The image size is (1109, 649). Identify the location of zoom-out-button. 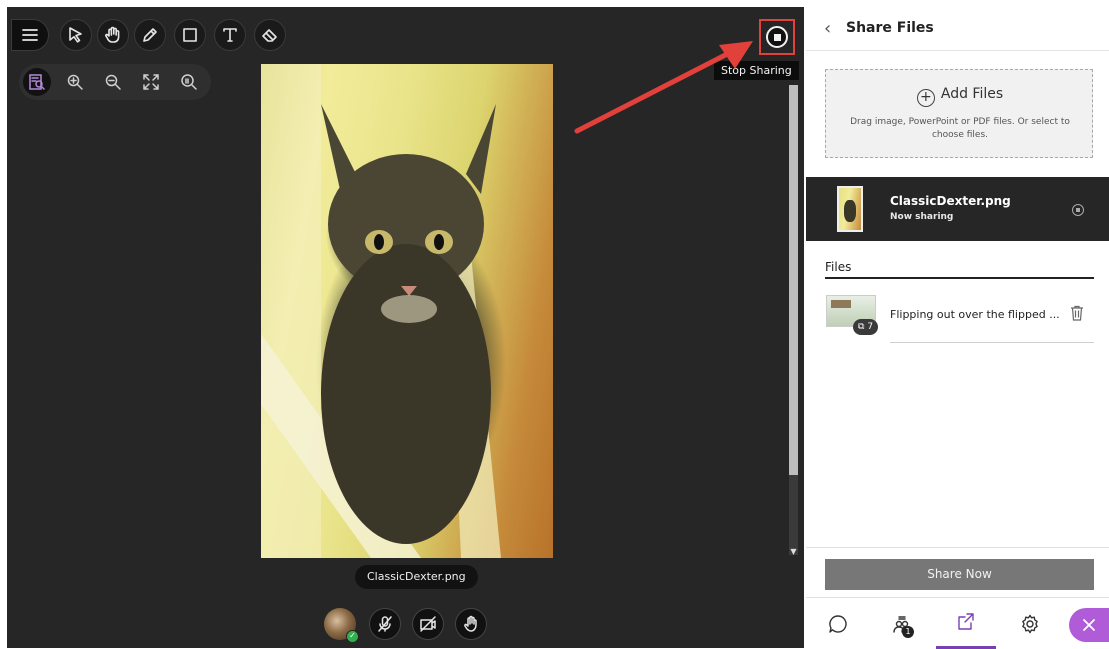
(113, 82).